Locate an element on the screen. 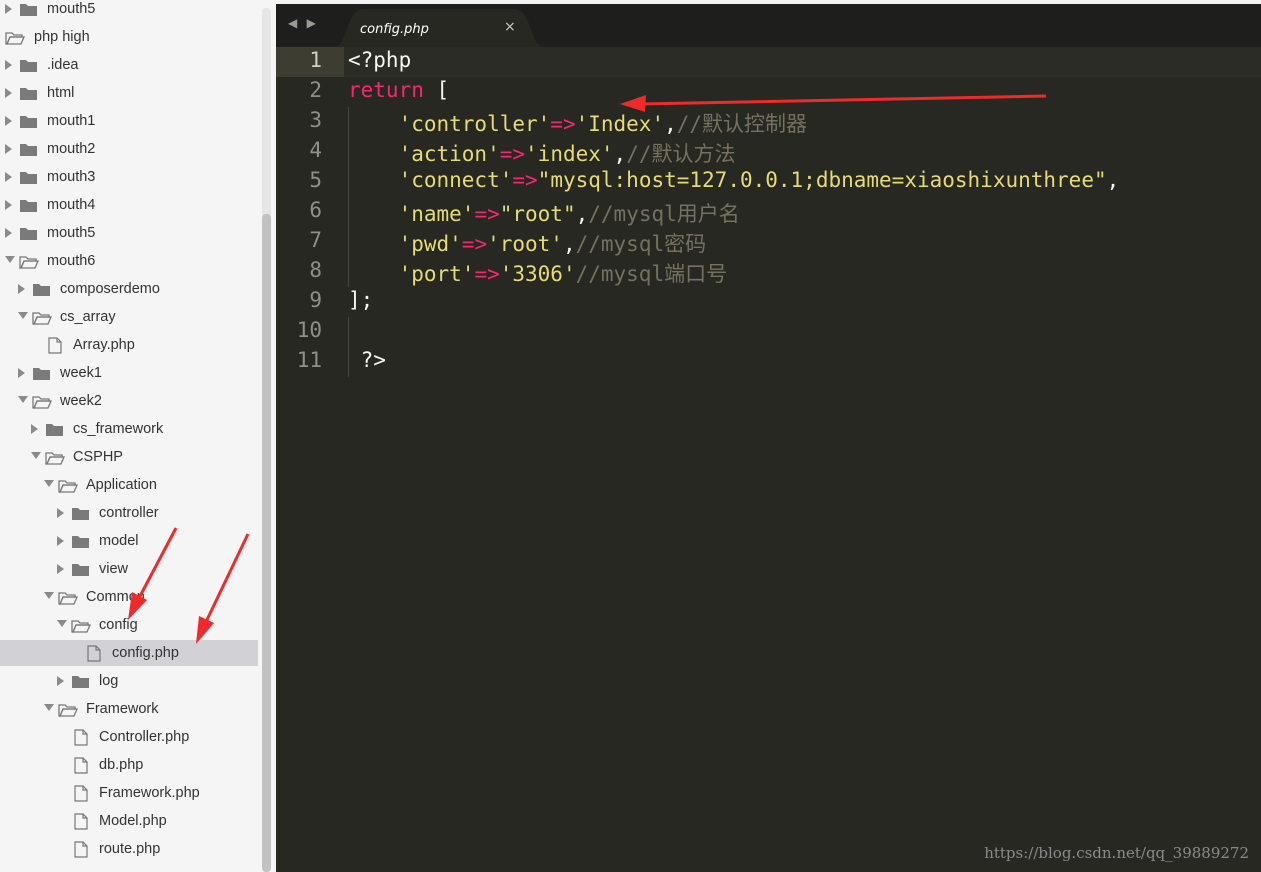 This screenshot has height=872, width=1261. tree-item-label: week2 is located at coordinates (81, 401).